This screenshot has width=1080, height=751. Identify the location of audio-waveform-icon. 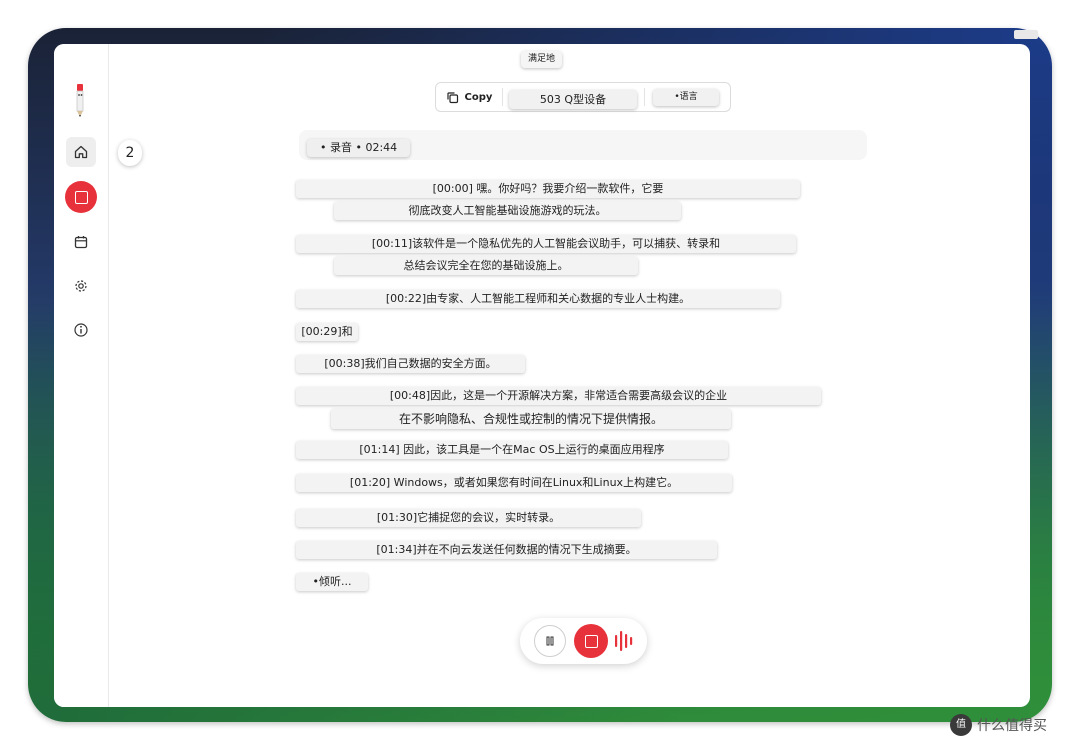
(624, 641).